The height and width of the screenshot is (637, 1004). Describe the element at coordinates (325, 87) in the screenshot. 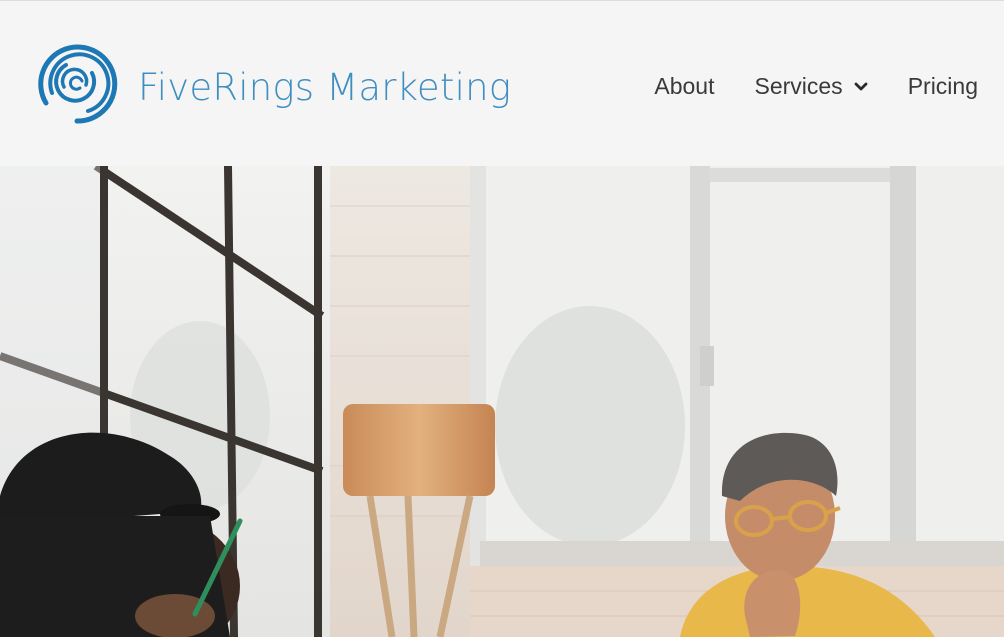

I see `brand-name: FiveRings Marketing` at that location.